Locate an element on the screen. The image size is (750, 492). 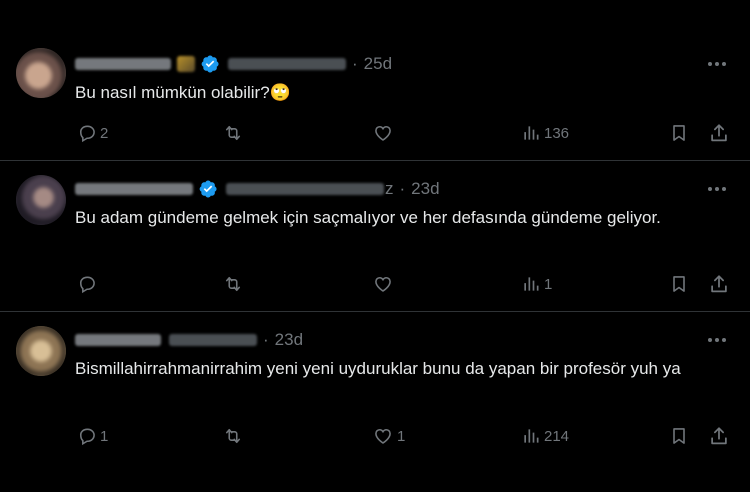
reply-header: · 25d is located at coordinates (233, 64).